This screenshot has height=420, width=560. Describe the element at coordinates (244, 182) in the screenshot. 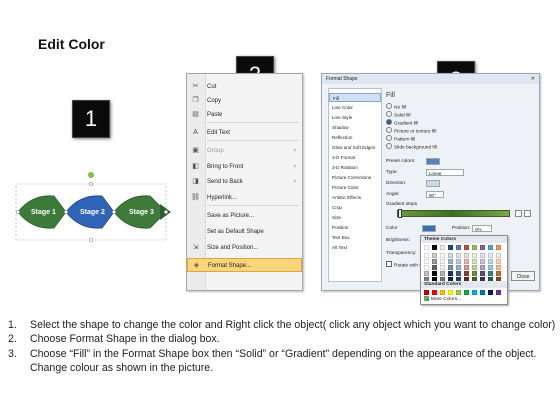

I see `menu-item-send-to-back: ◨ Send to Back ›` at that location.